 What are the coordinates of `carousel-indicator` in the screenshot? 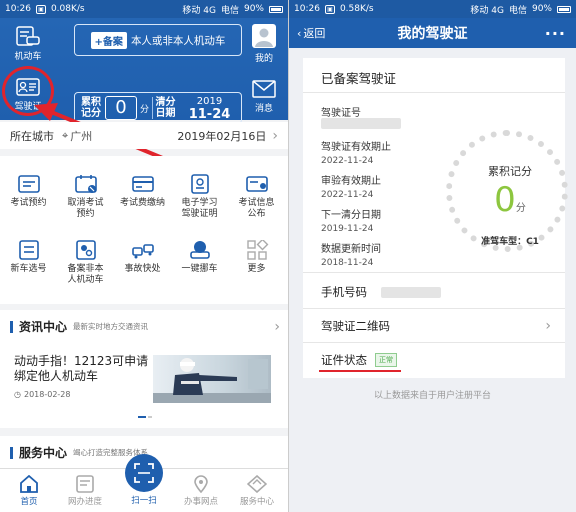 It's located at (145, 417).